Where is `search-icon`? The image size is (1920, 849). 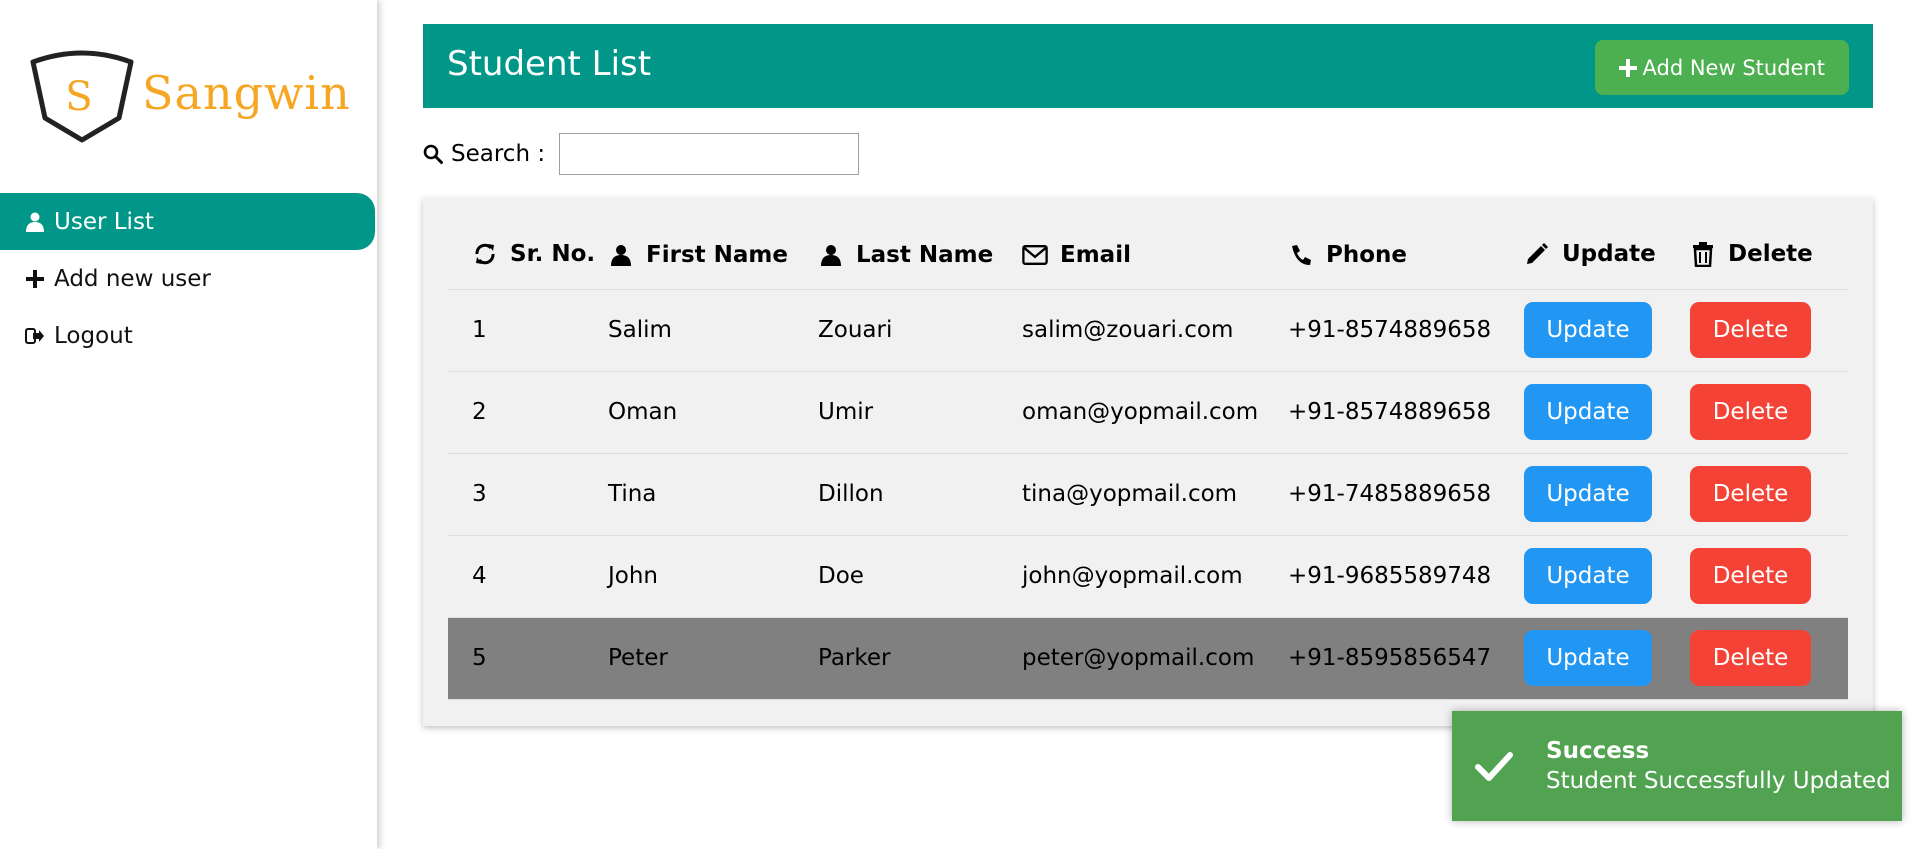
search-icon is located at coordinates (433, 154).